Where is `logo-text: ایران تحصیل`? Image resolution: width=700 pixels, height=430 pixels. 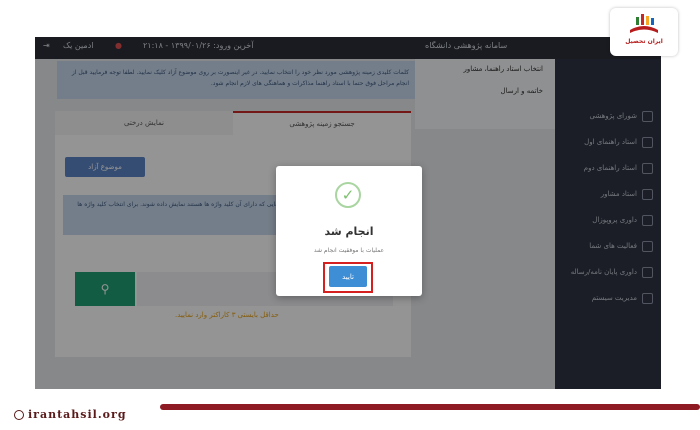 logo-text: ایران تحصیل is located at coordinates (644, 41).